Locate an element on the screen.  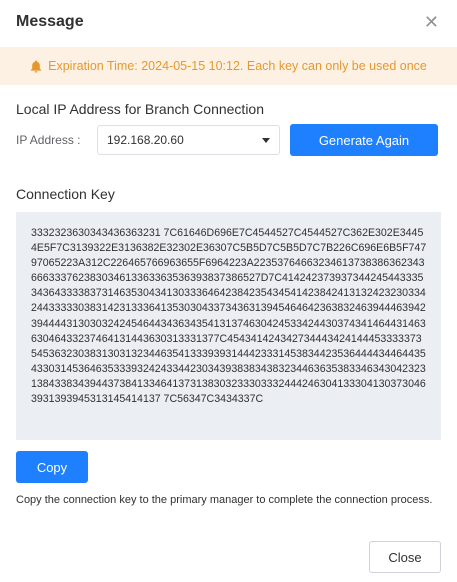
bell-icon is located at coordinates (36, 66).